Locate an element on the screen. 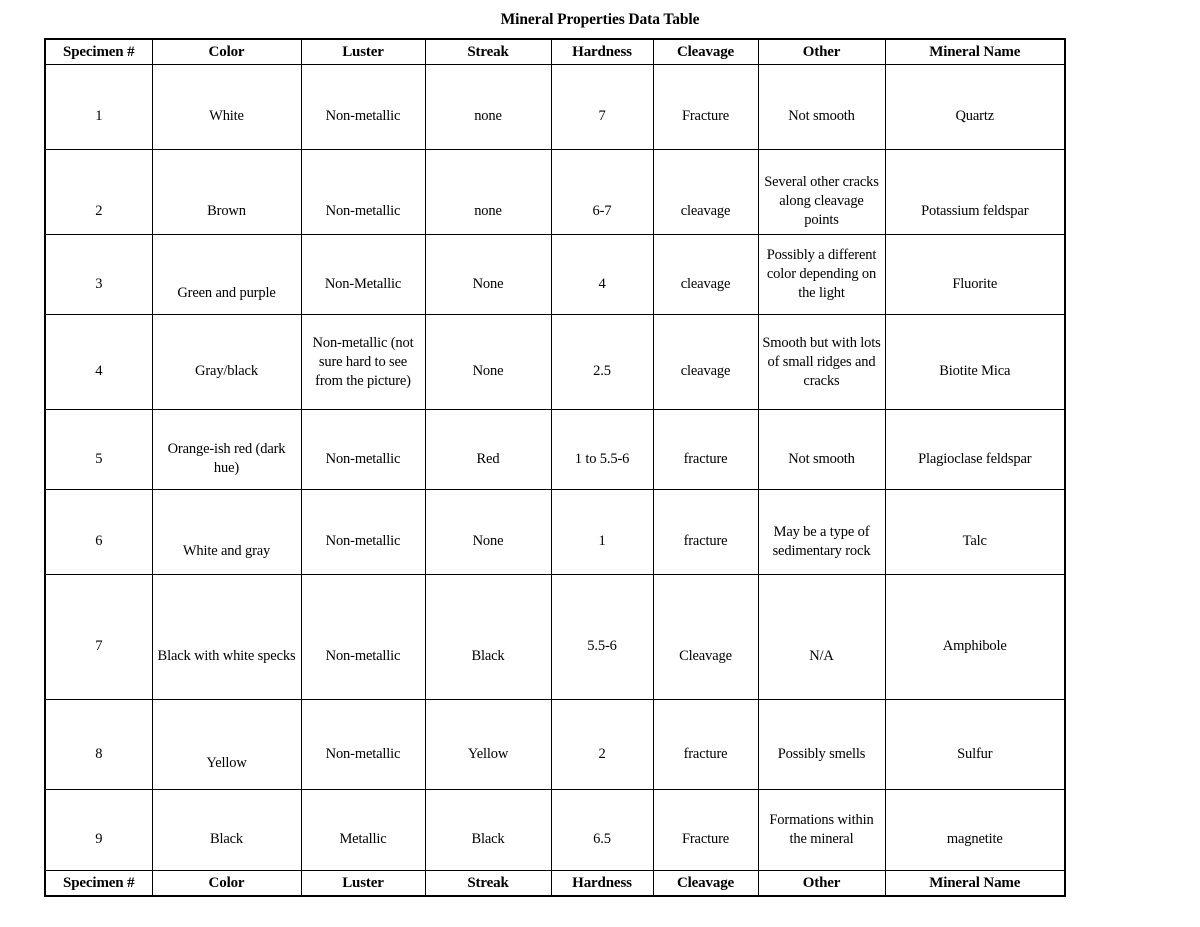 This screenshot has height=927, width=1200. cell-text: White is located at coordinates (226, 116).